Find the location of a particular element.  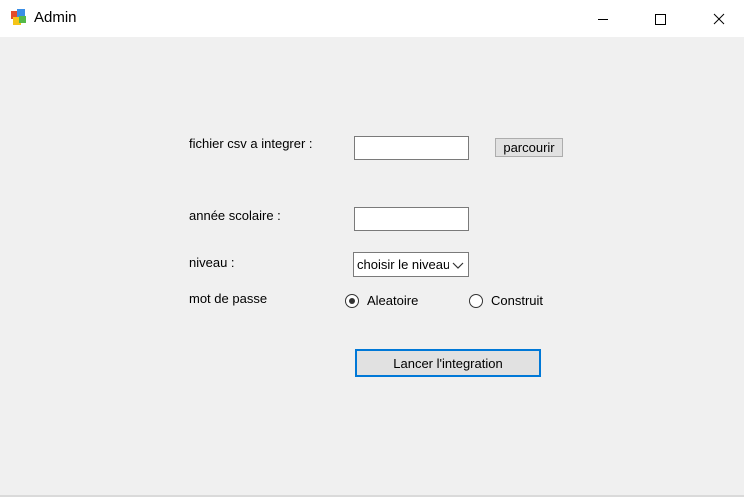

school-year-input is located at coordinates (411, 219).